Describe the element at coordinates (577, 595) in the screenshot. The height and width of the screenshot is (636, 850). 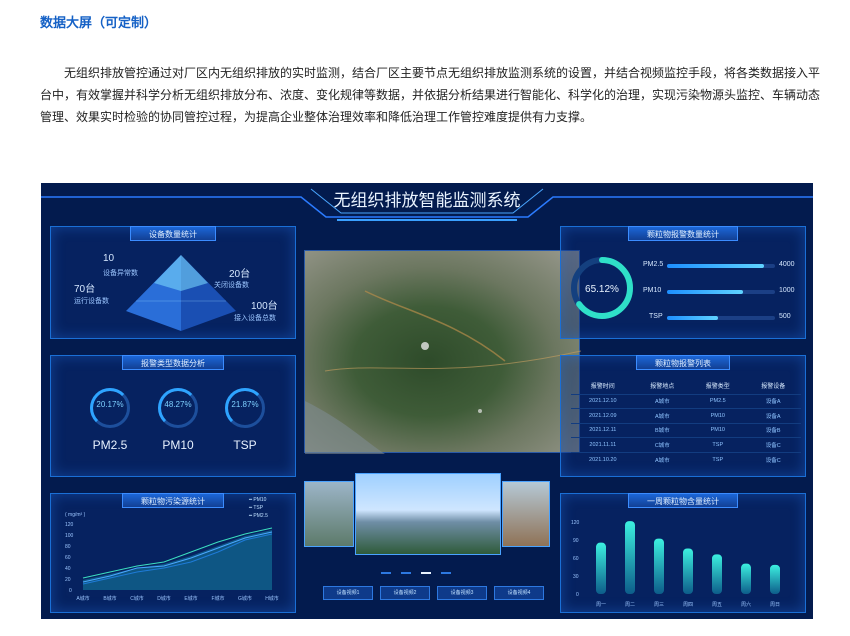
I see `weekly-y-0: 0` at that location.